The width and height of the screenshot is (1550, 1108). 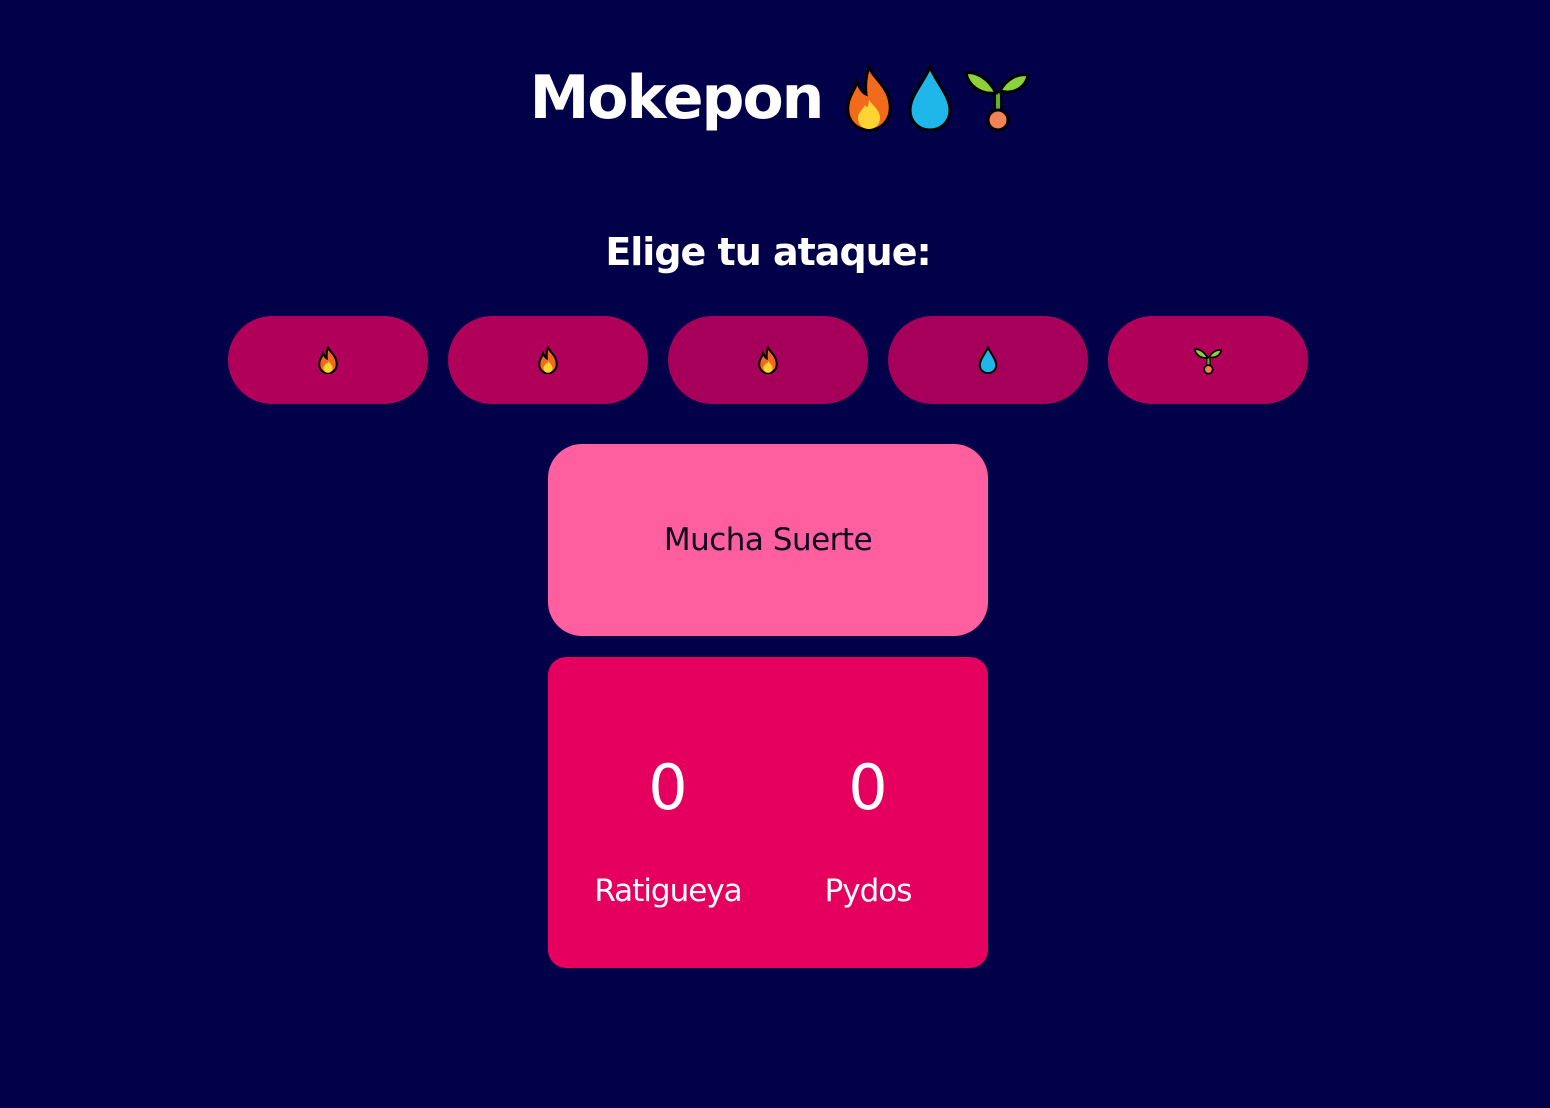 I want to click on player-pet-name: Ratigueya, so click(x=668, y=891).